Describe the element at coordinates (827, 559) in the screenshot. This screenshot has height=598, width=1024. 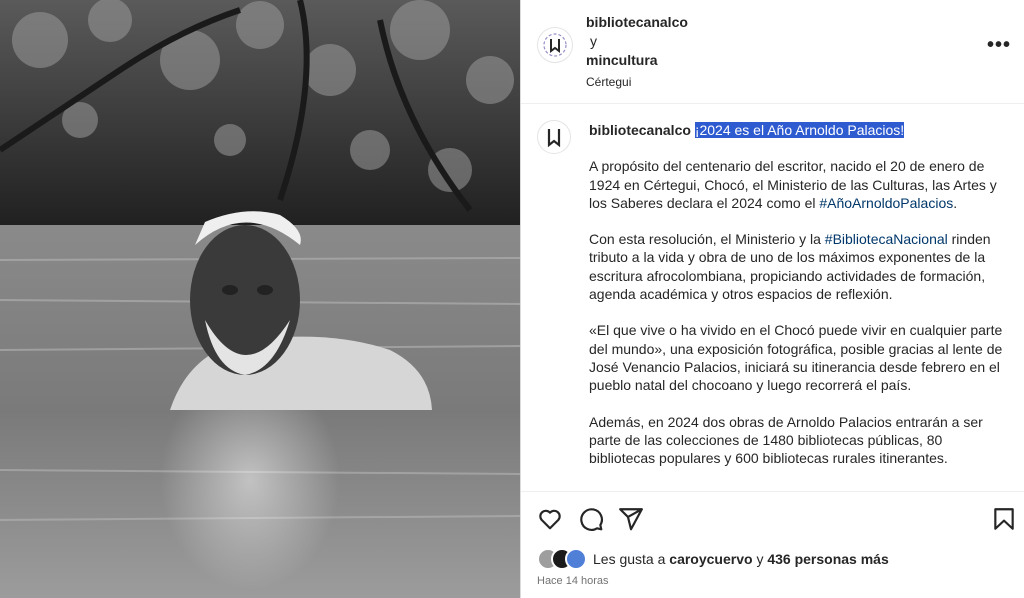
I see `likes-count-link: 436 personas más` at that location.